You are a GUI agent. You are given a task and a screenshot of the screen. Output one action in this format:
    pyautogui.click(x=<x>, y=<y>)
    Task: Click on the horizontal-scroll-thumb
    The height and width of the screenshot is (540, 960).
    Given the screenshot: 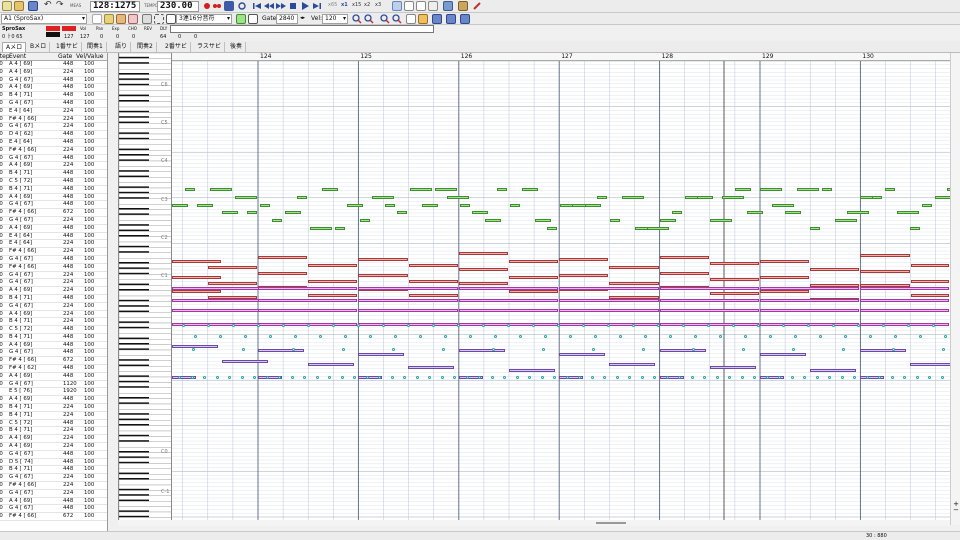 What is the action you would take?
    pyautogui.click(x=611, y=523)
    